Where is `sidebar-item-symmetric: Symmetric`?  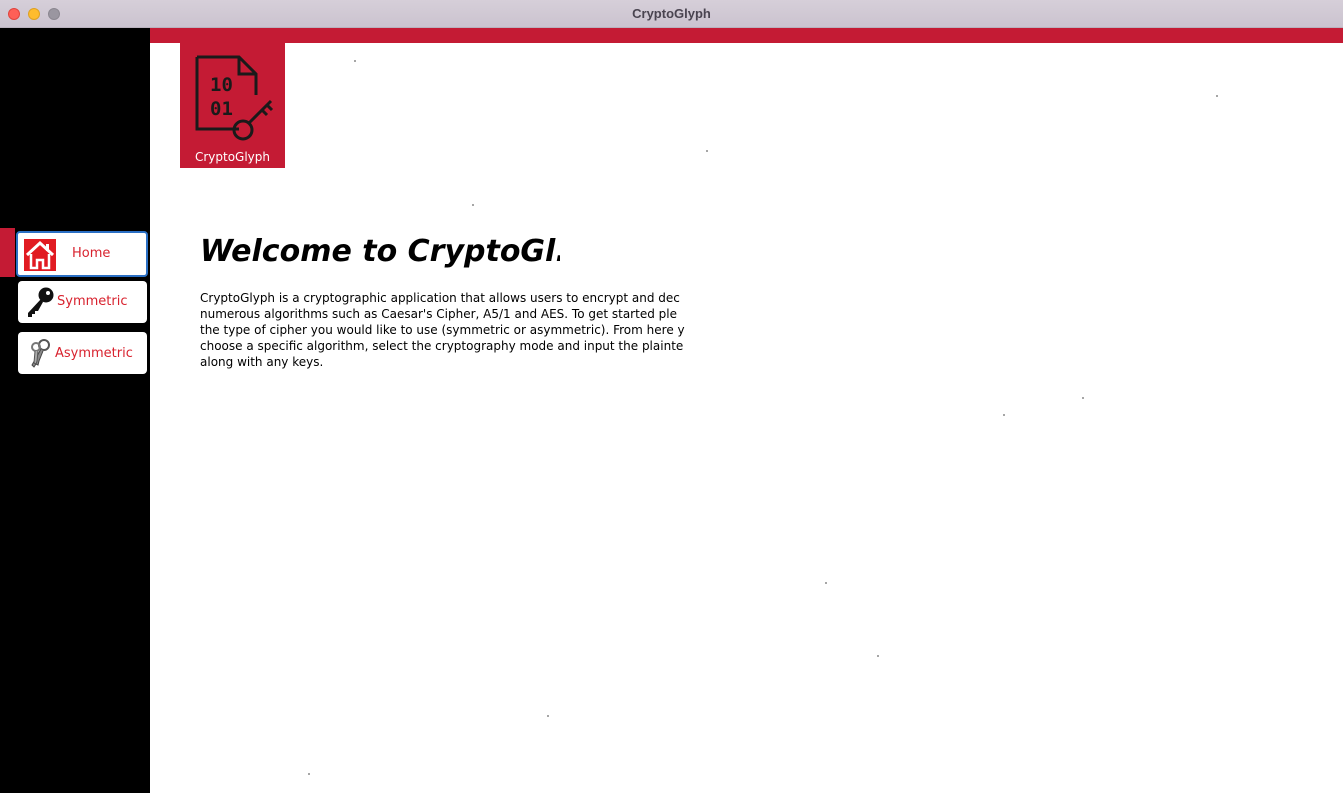
sidebar-item-symmetric: Symmetric is located at coordinates (82, 302).